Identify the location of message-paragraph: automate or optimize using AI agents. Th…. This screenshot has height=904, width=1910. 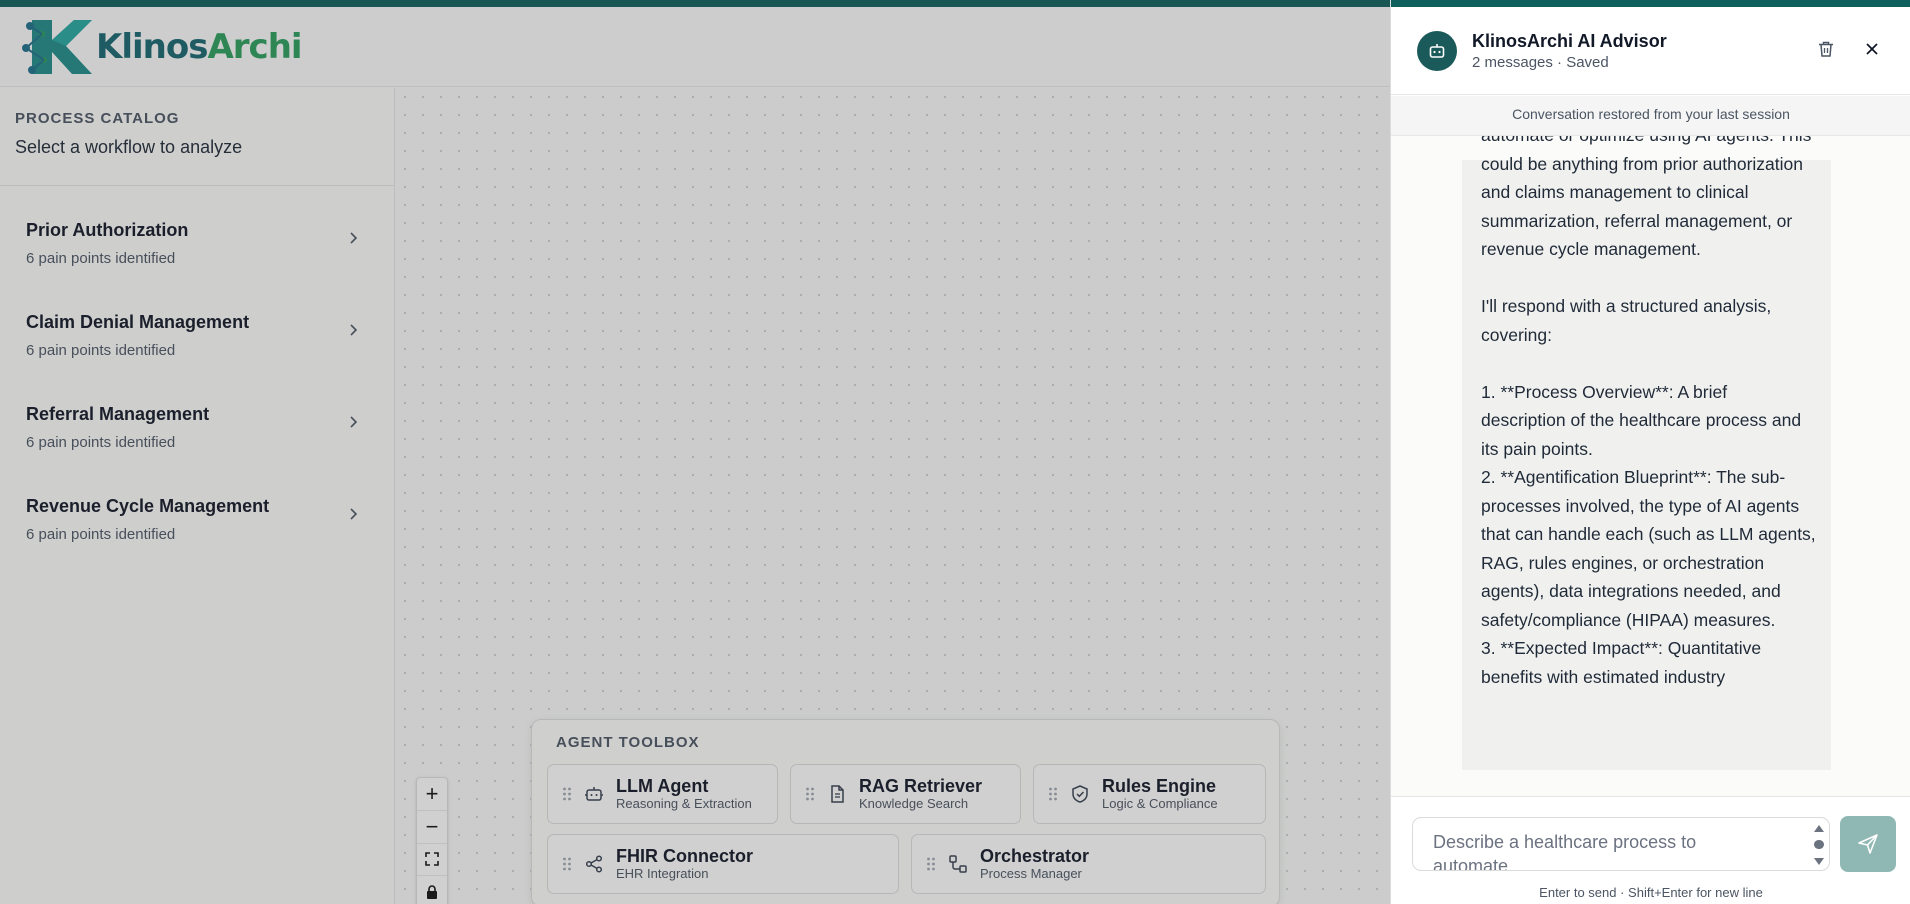
(1646, 197).